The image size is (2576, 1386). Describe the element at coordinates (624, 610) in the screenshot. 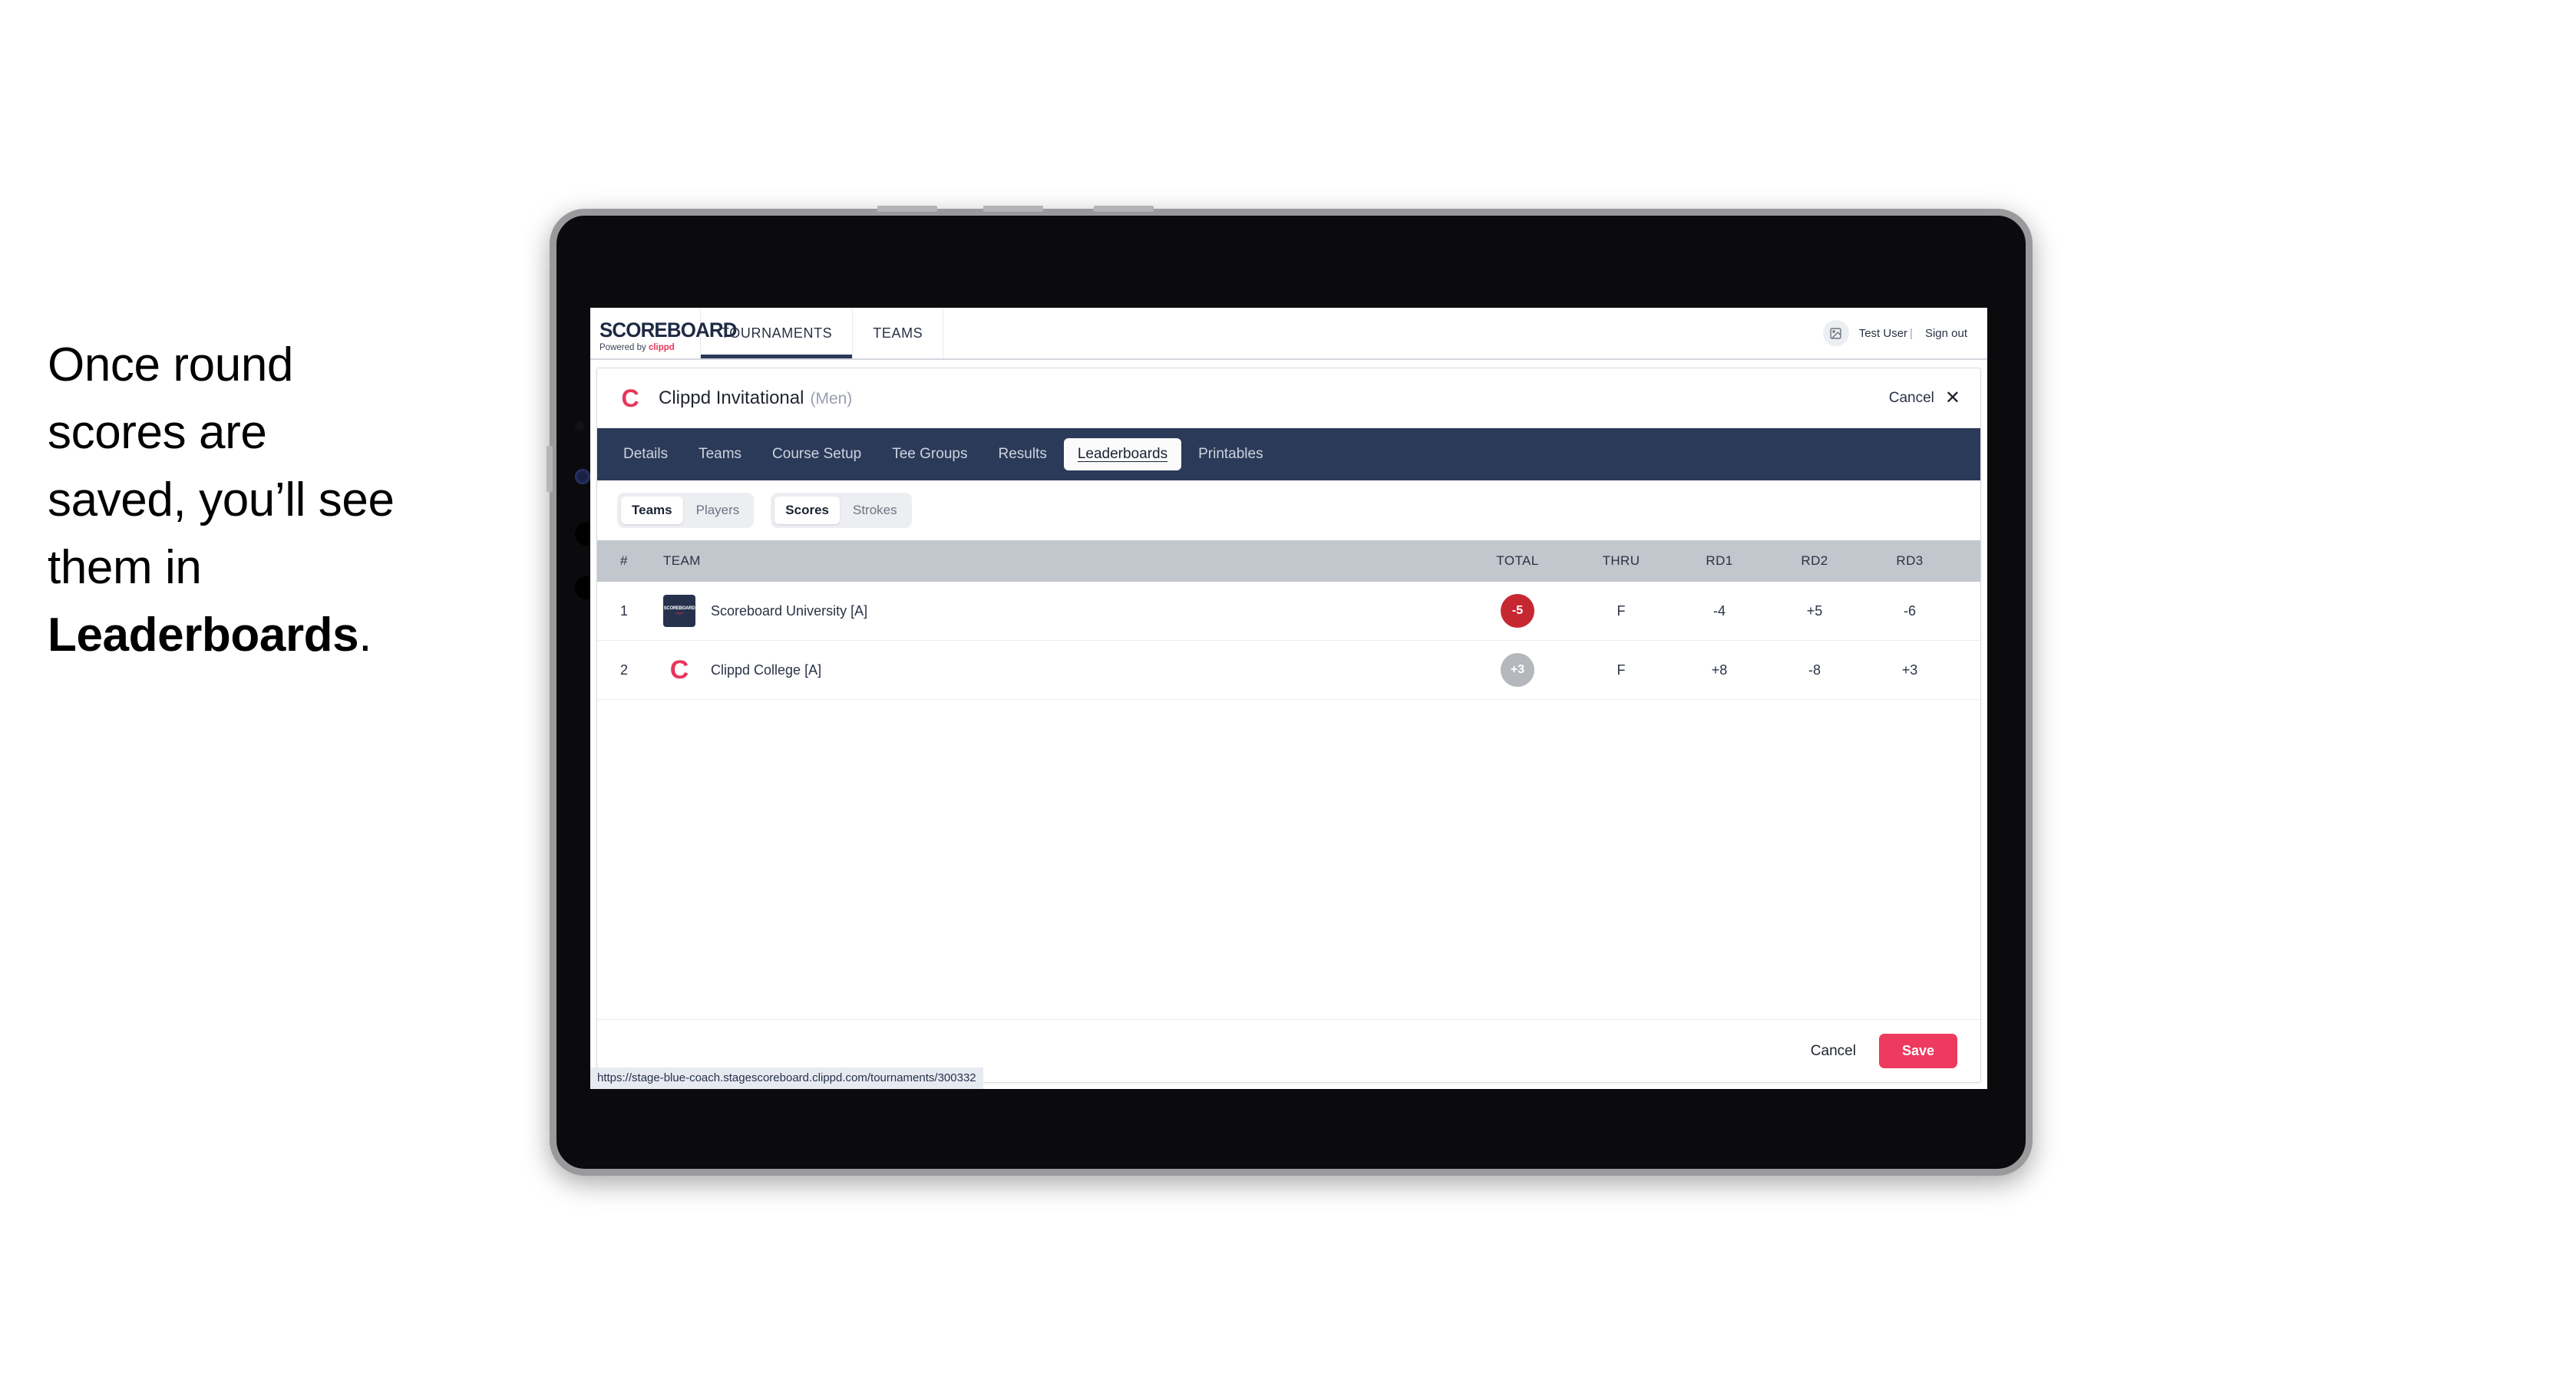

I see `row-rank: 1` at that location.